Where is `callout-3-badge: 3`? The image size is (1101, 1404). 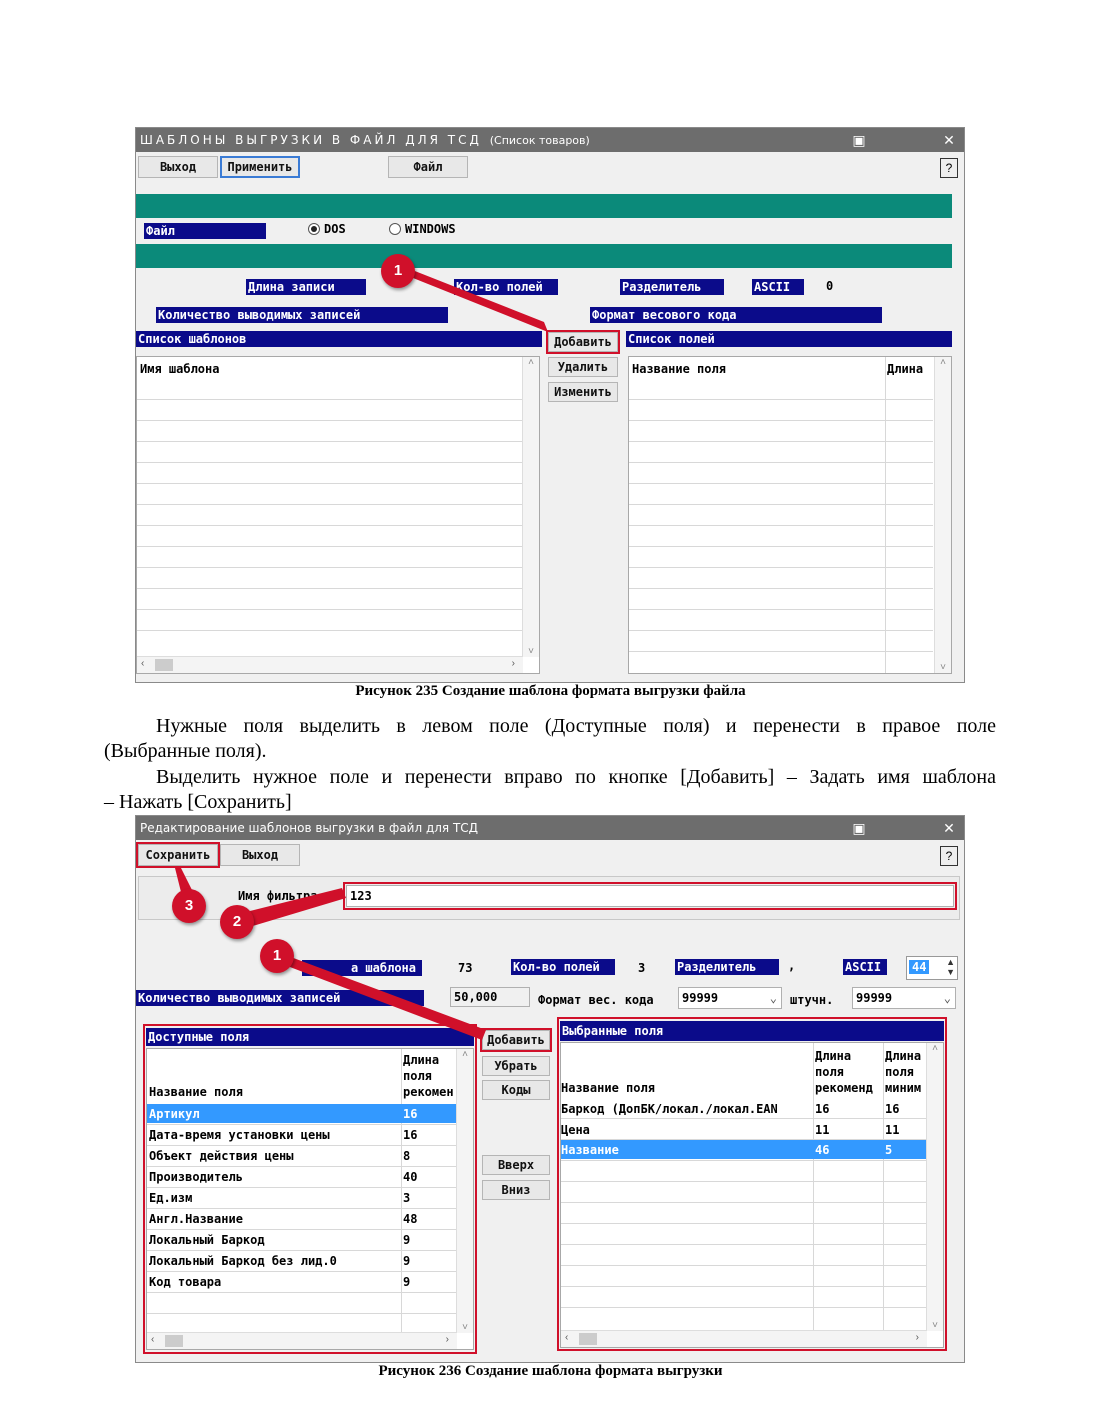
callout-3-badge: 3 is located at coordinates (189, 906).